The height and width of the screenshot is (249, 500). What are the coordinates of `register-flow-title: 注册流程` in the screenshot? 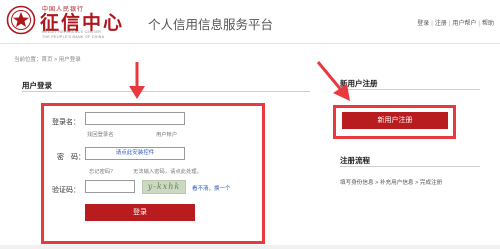 It's located at (355, 160).